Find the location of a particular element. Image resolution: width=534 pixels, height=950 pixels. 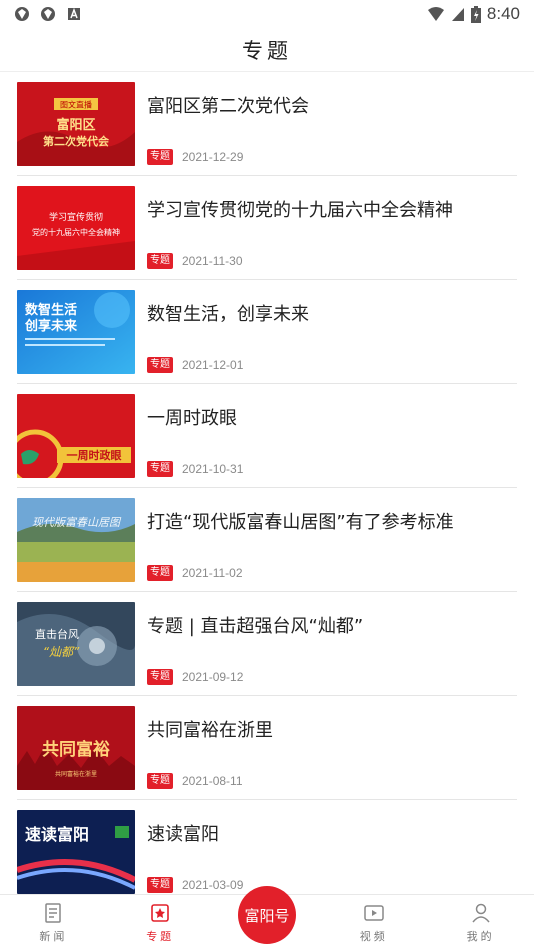

item-meta: 专题 2021-08-11 is located at coordinates (195, 781).